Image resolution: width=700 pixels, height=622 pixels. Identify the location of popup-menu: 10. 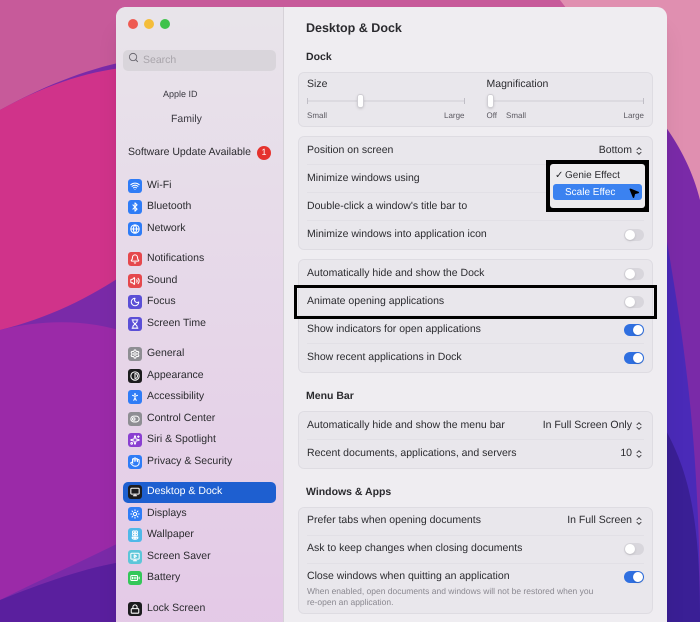
(632, 454).